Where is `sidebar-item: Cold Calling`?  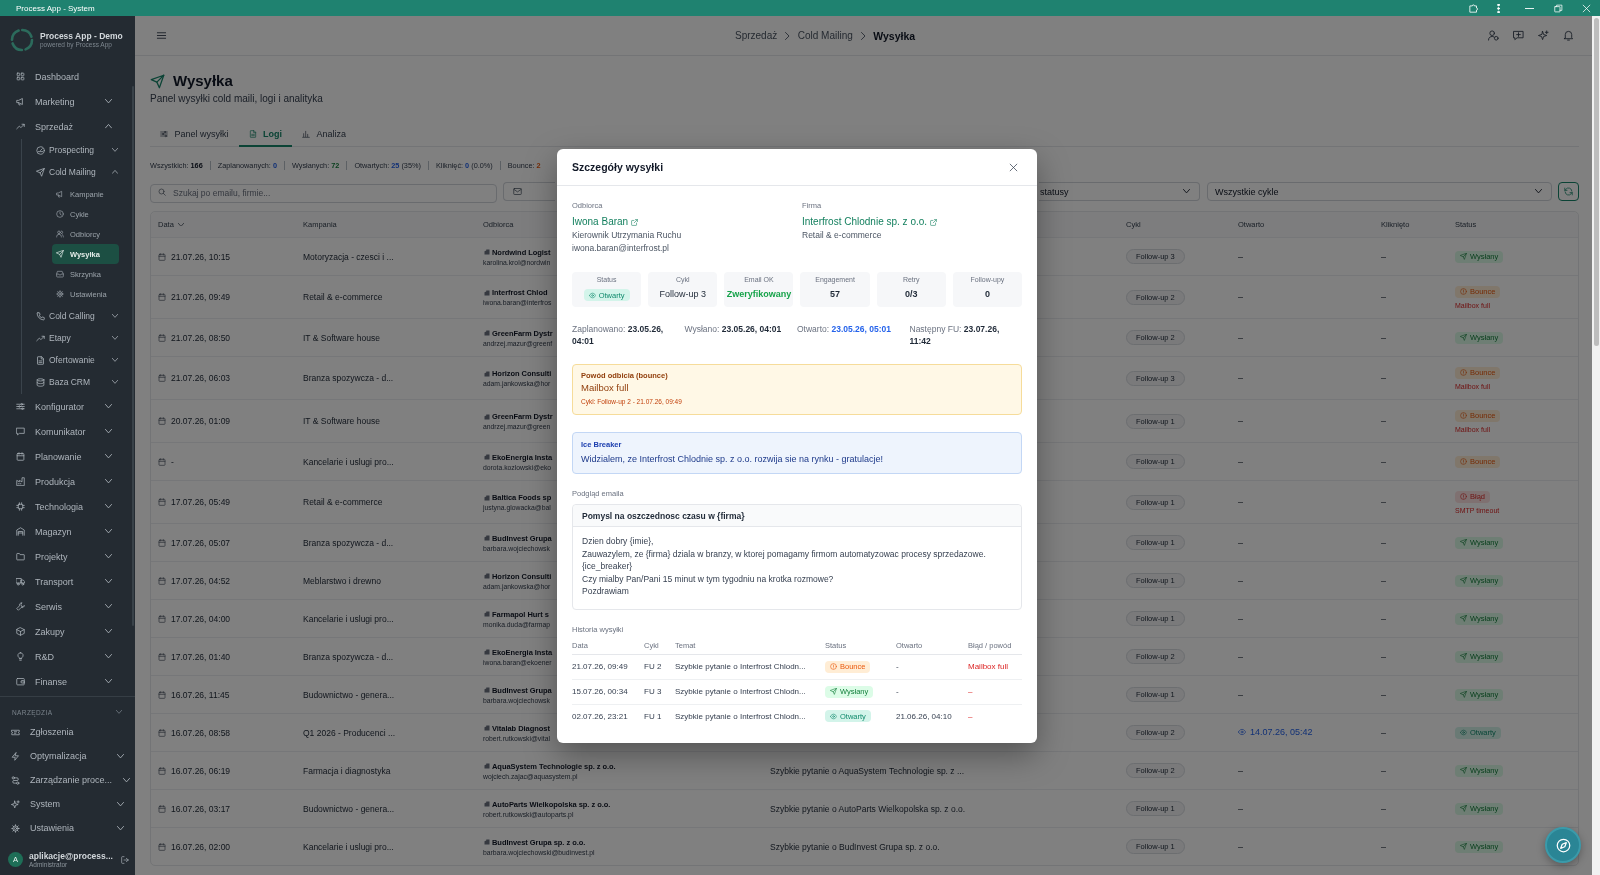
sidebar-item: Cold Calling is located at coordinates (78, 316).